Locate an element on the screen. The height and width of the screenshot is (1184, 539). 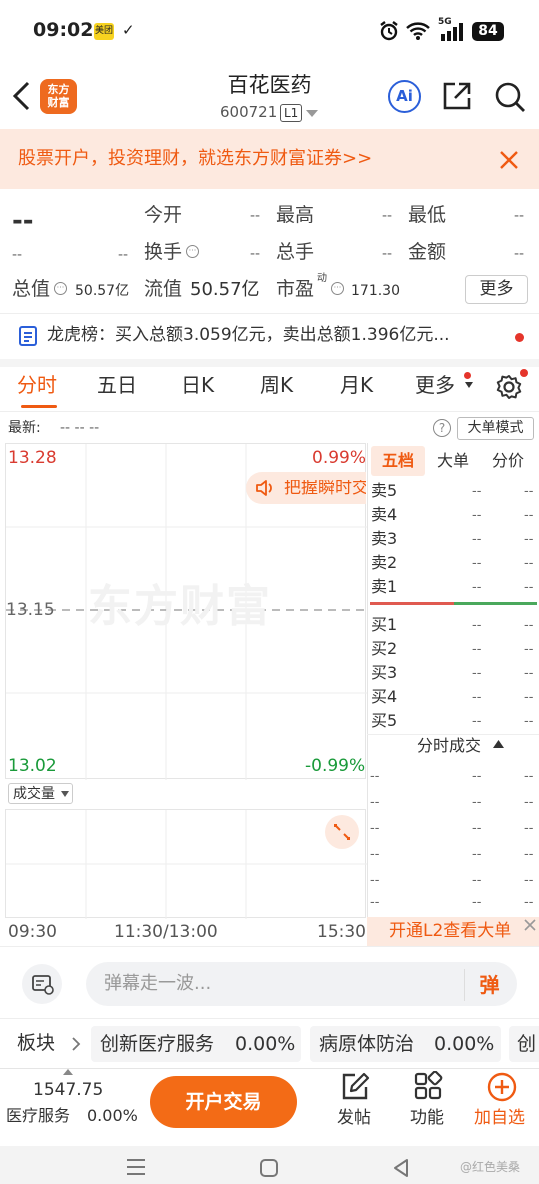
pe-value: 171.30 is located at coordinates (375, 291).